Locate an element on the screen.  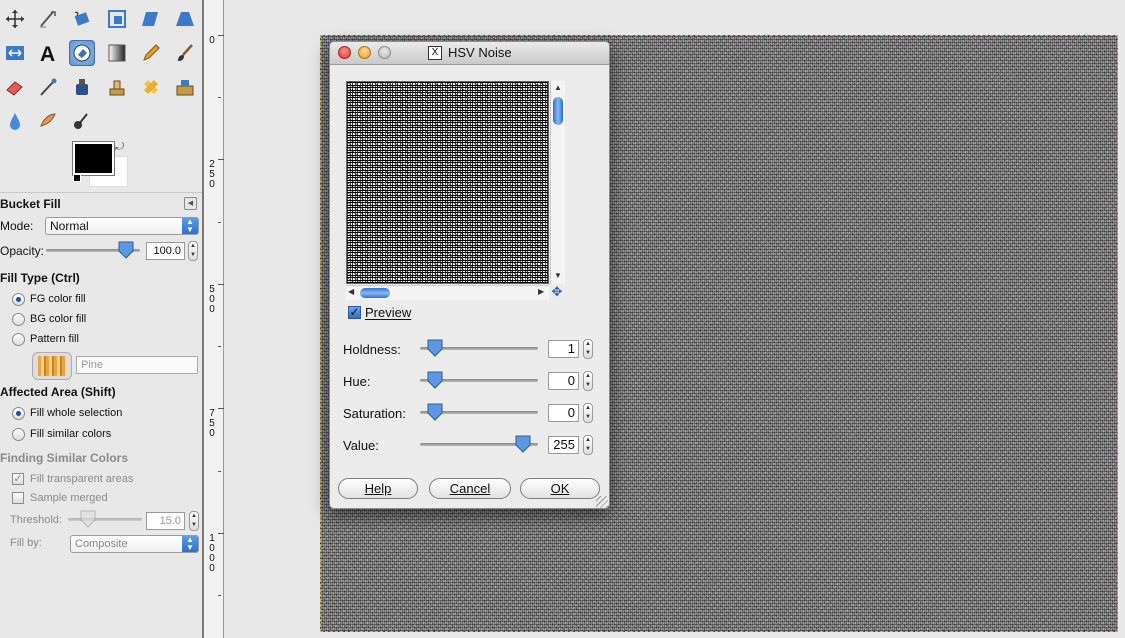
hue-spin-button: ▲ ▼ is located at coordinates (588, 381).